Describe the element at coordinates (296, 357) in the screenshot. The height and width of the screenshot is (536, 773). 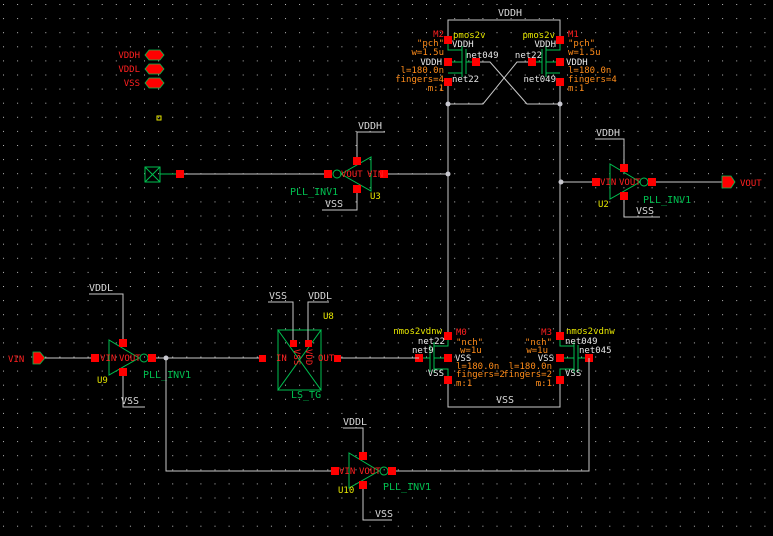
I see `u8-vss-pin: VSS` at that location.